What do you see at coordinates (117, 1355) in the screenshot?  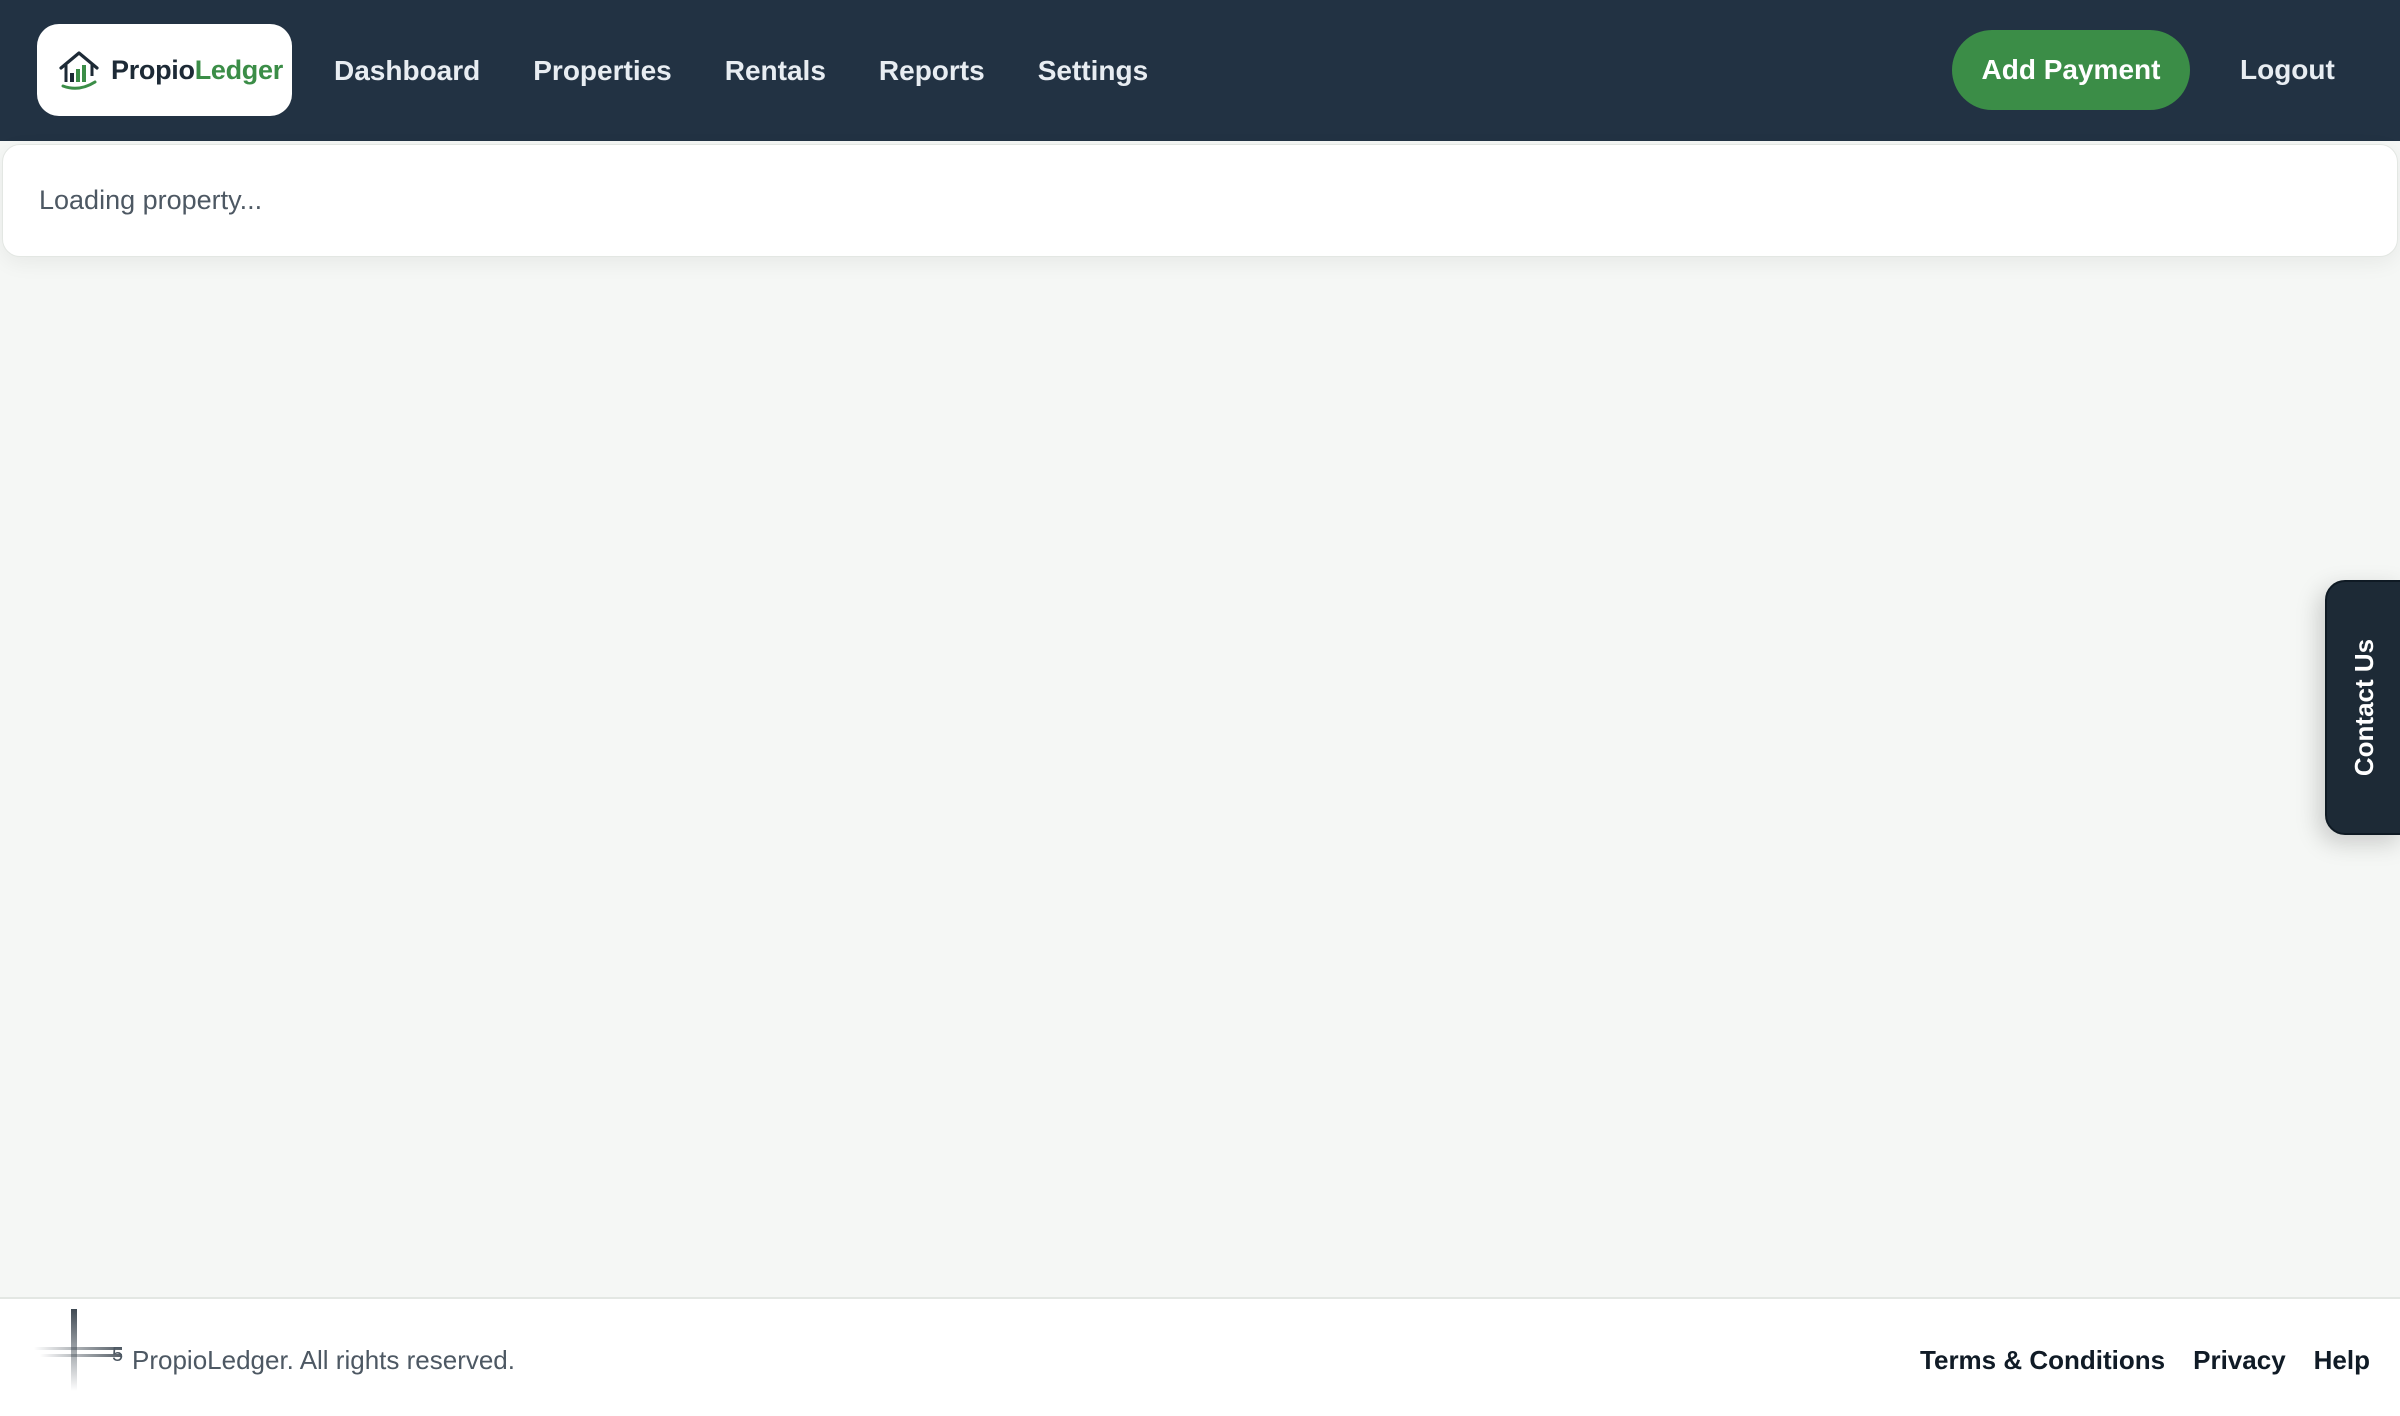 I see `svg-text: 5` at bounding box center [117, 1355].